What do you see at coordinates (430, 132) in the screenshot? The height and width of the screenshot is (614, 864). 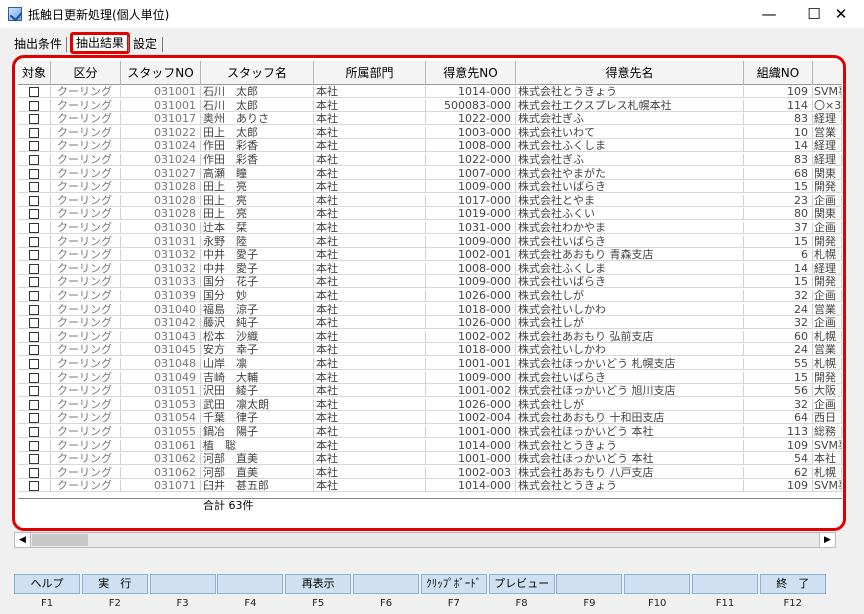 I see `table-row: クーリング 031022 田上 太郎 本社 1003-000 株式会社いわて 10 営業` at bounding box center [430, 132].